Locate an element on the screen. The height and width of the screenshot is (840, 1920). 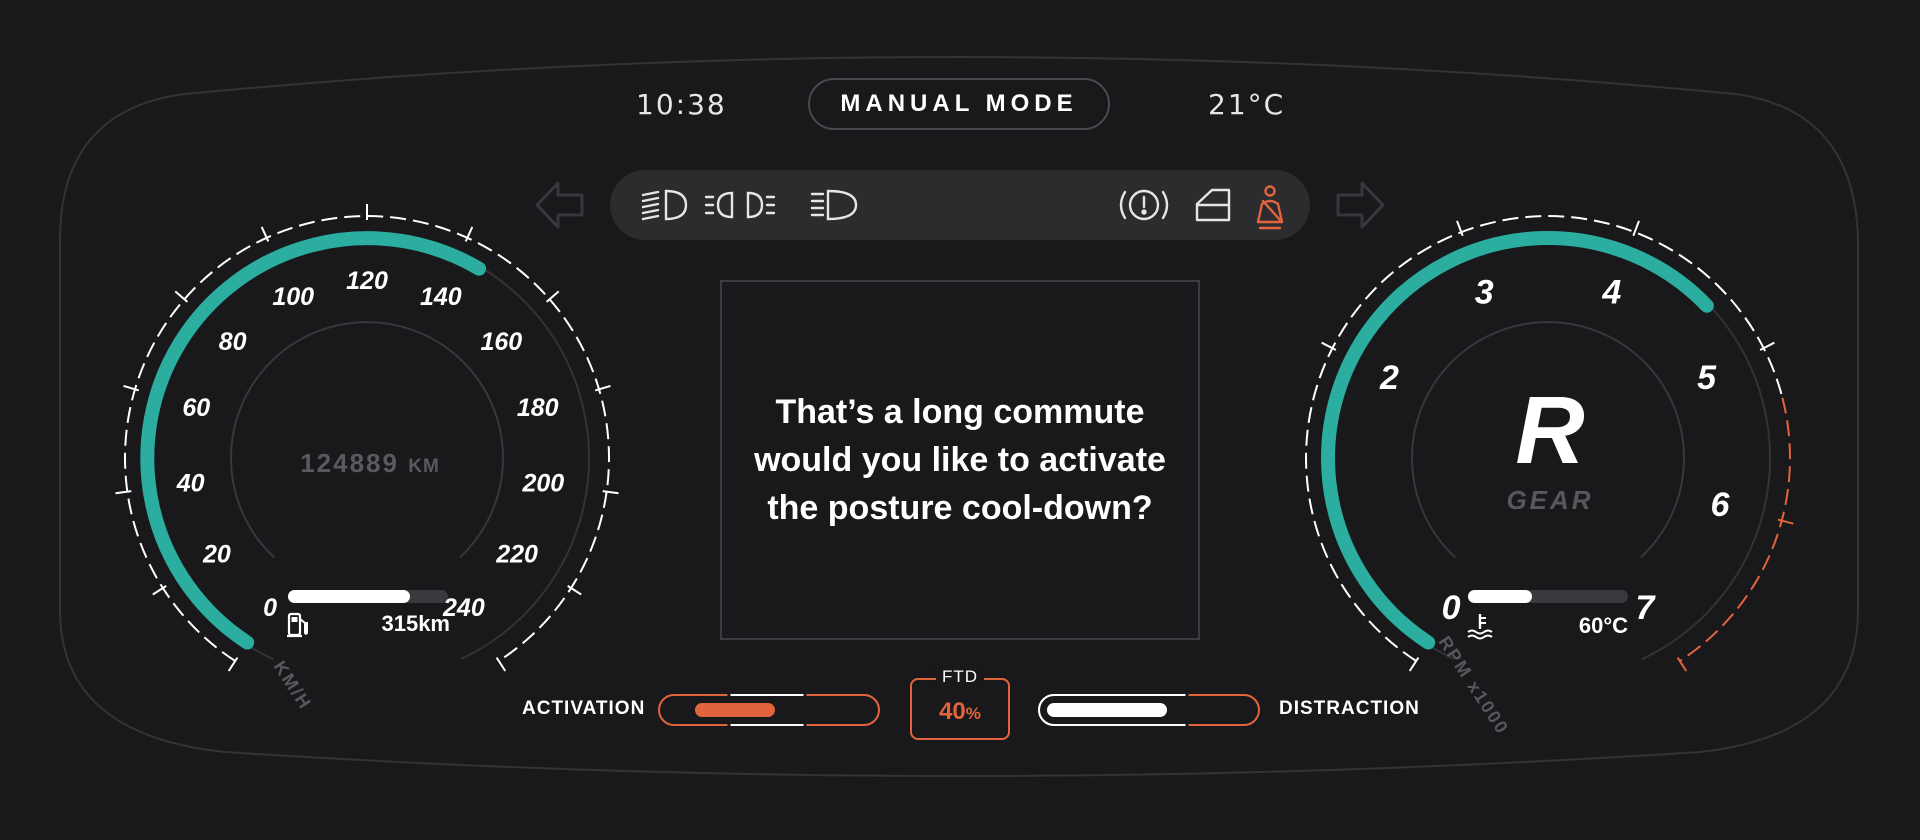
dial-unit-label: RPM x1000 is located at coordinates (1473, 686).